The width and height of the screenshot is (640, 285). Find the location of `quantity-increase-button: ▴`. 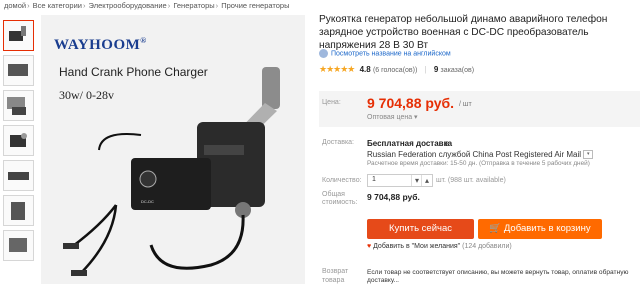

quantity-increase-button: ▴ is located at coordinates (426, 180).